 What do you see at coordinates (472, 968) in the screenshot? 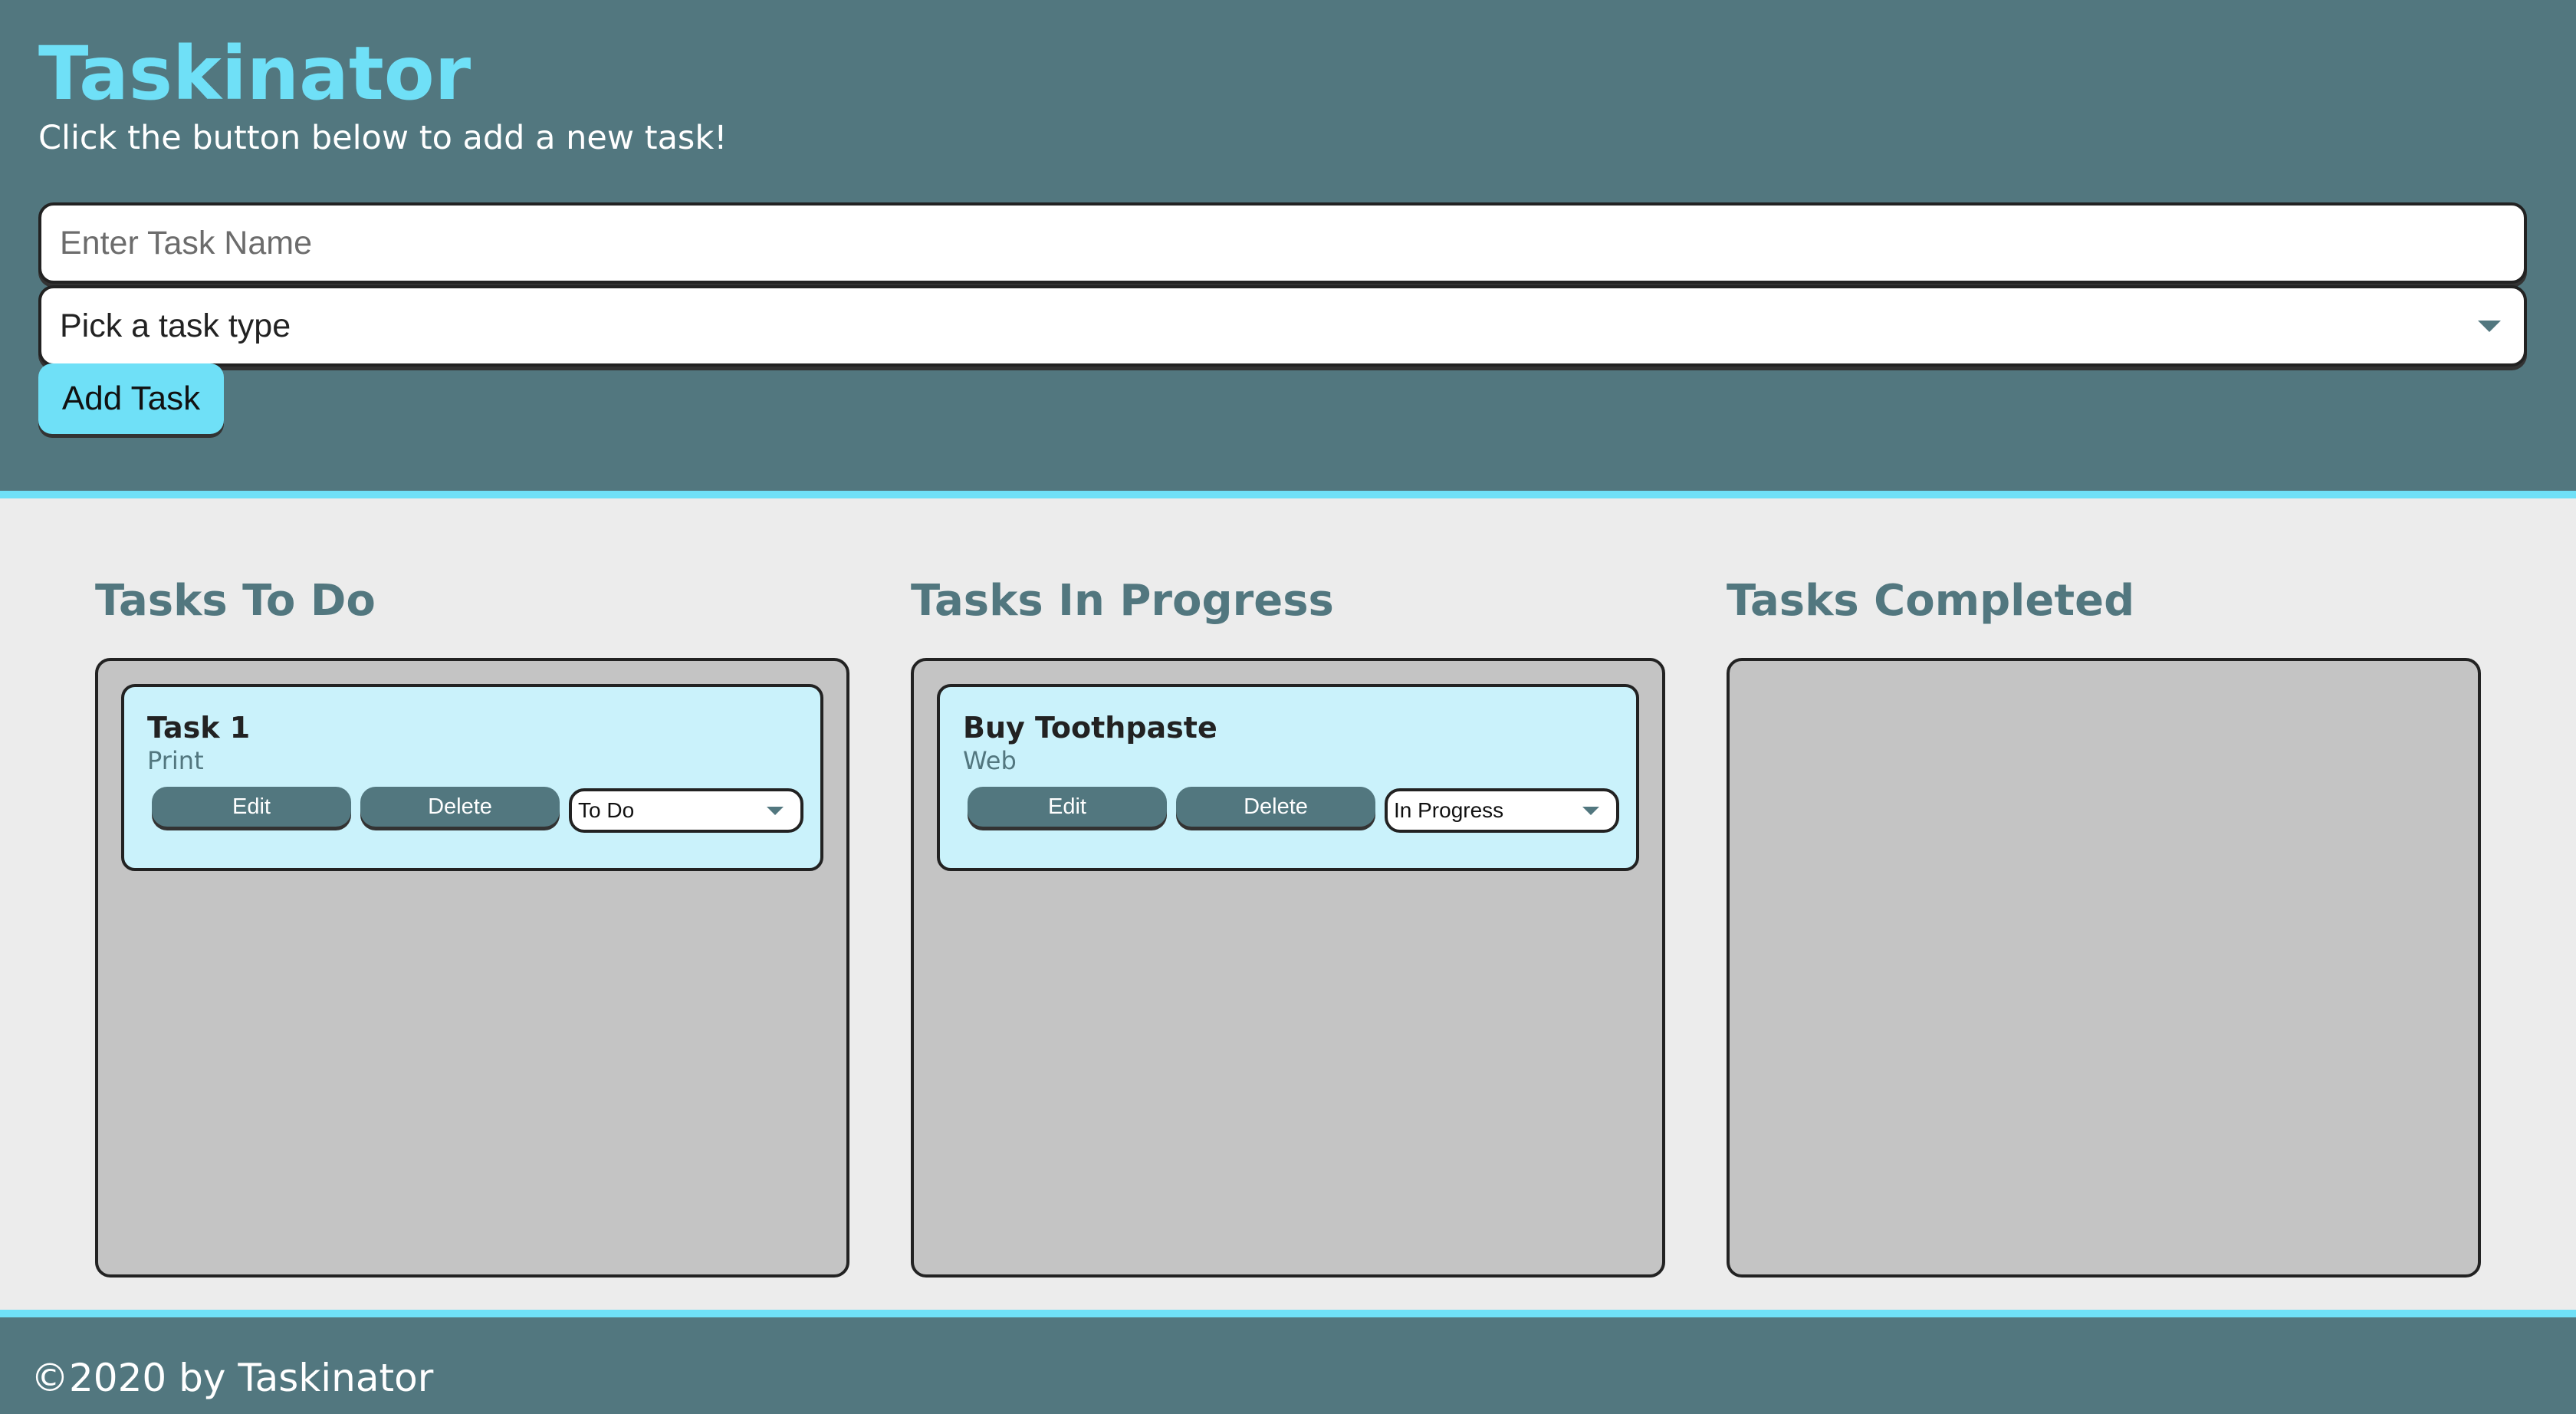
I see `task-list-to-do: Task 1 Print Edit Delete To Do` at bounding box center [472, 968].